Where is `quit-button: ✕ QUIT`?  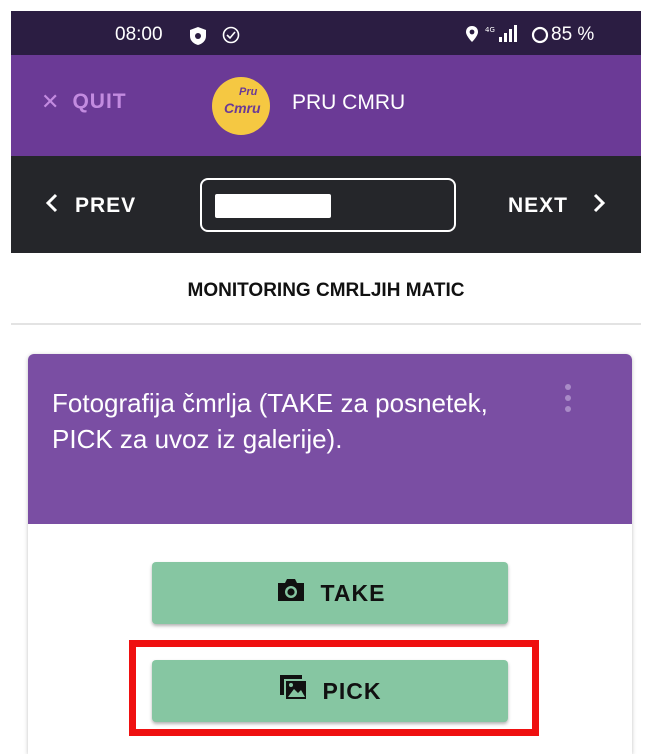
quit-button: ✕ QUIT is located at coordinates (84, 102).